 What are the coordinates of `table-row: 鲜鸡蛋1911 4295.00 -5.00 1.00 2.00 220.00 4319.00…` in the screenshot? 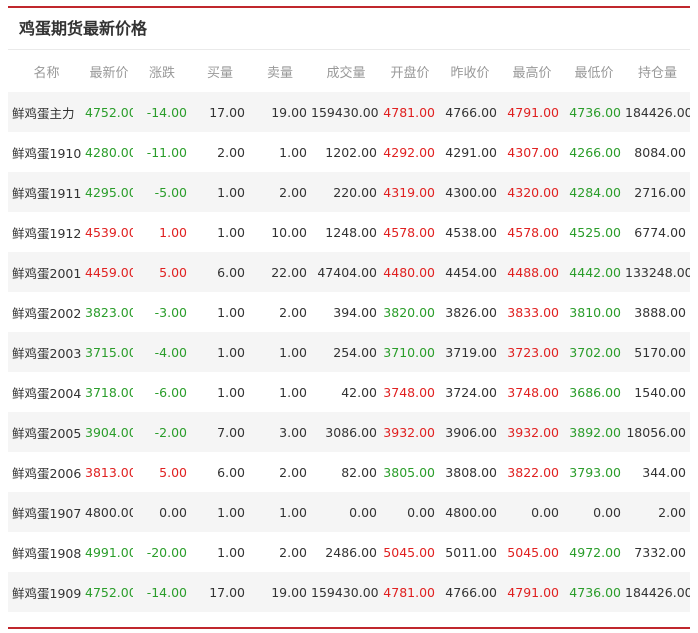 It's located at (349, 192).